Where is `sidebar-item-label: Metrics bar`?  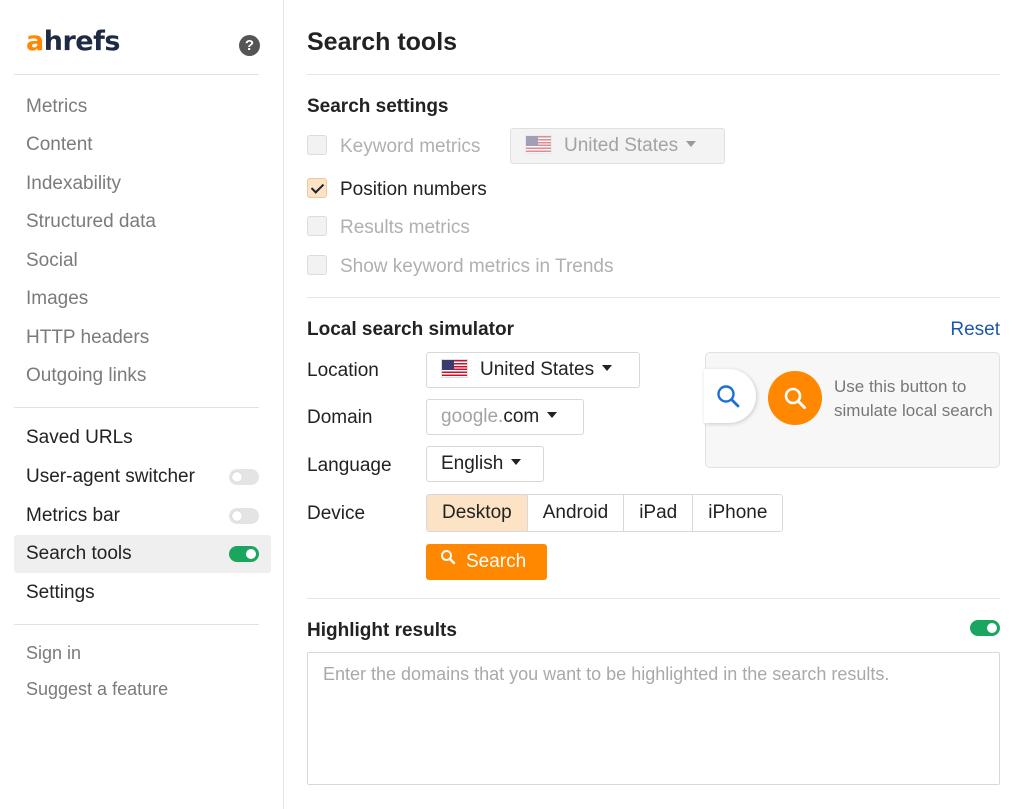
sidebar-item-label: Metrics bar is located at coordinates (73, 515).